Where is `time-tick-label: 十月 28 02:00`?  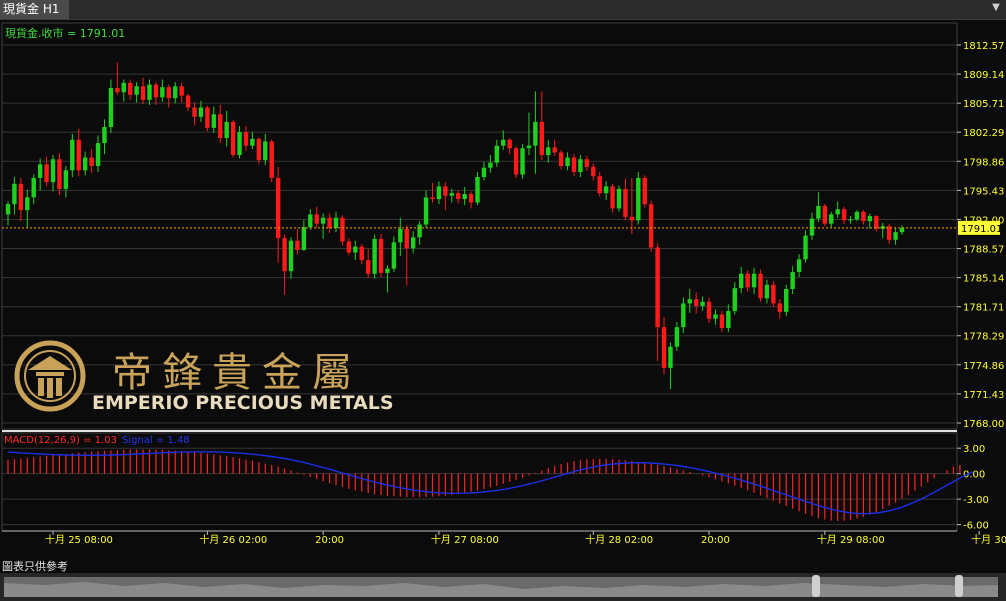
time-tick-label: 十月 28 02:00 is located at coordinates (619, 539).